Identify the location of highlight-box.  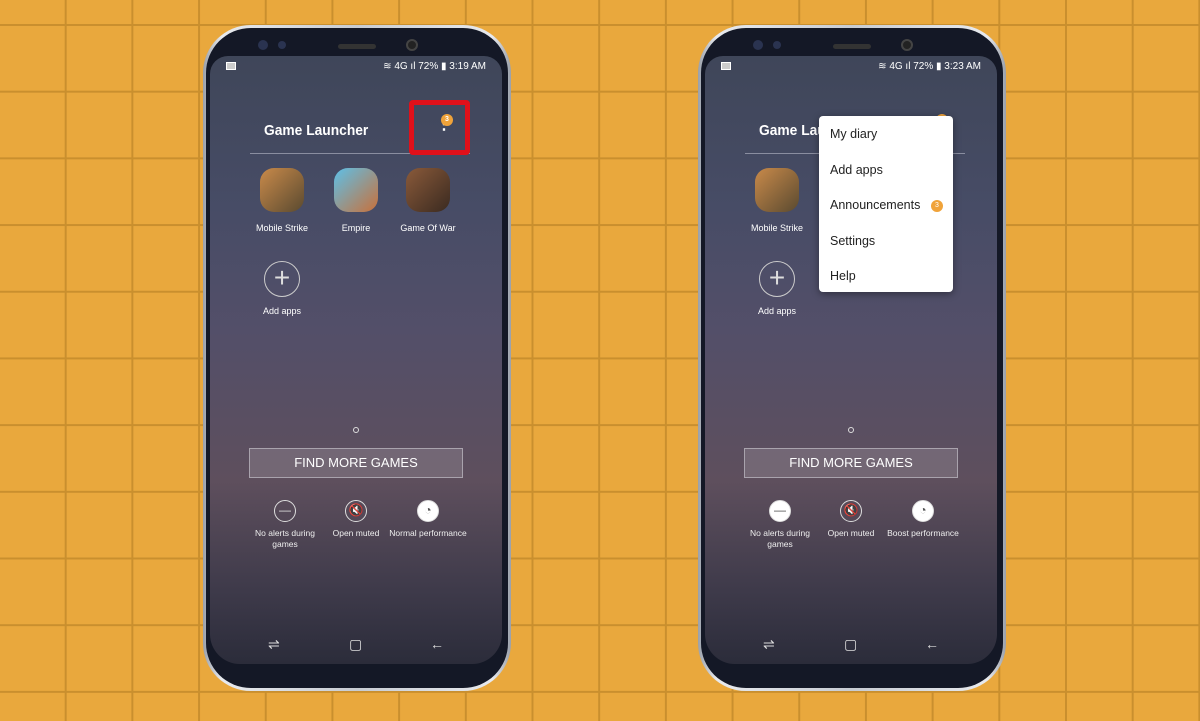
(439, 127).